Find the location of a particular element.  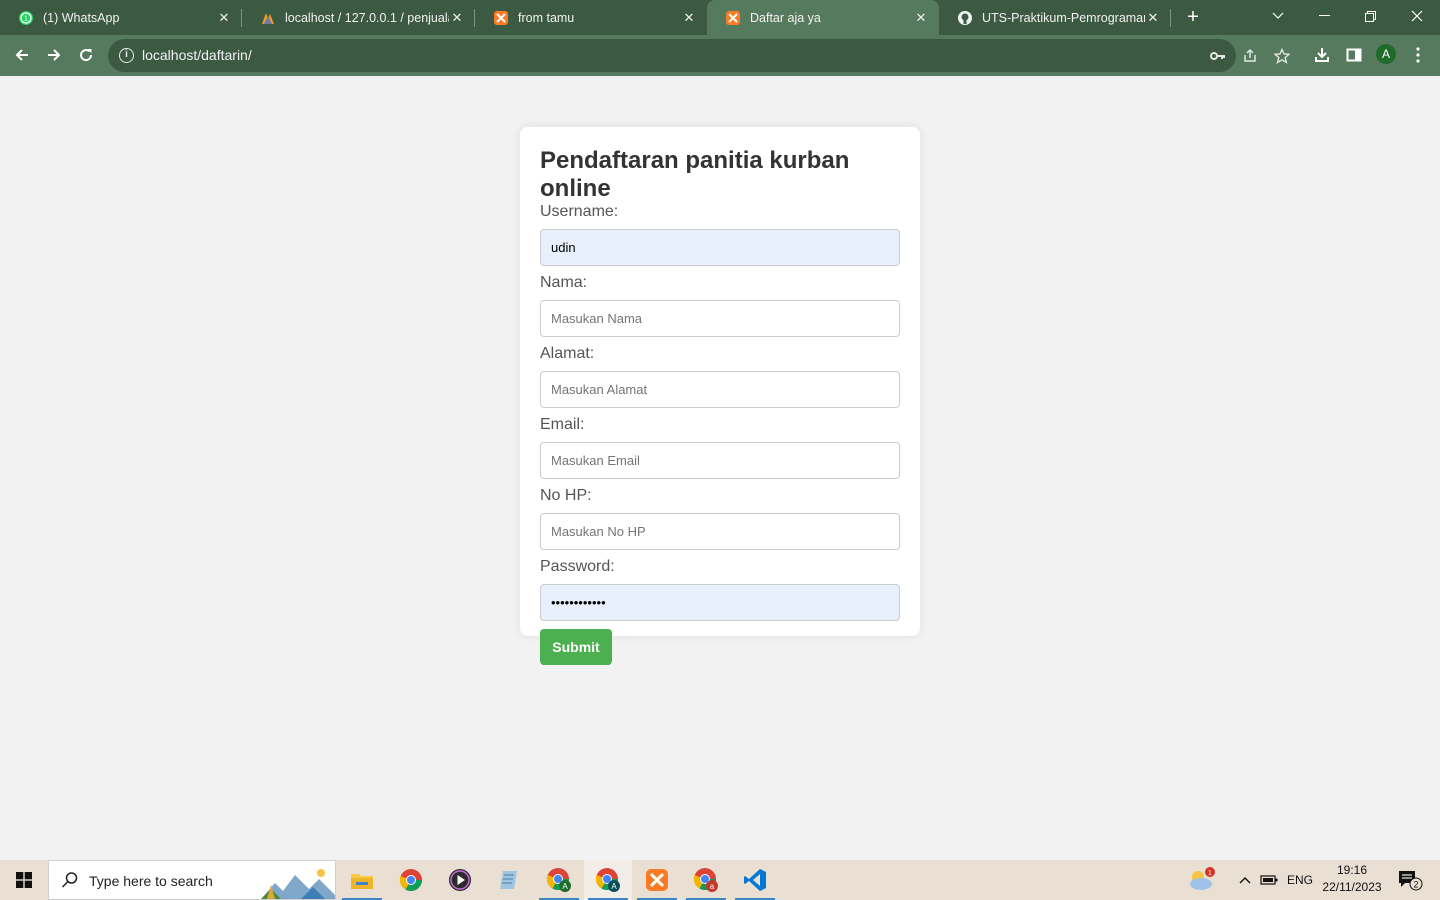

input-language: ENG is located at coordinates (1300, 880).